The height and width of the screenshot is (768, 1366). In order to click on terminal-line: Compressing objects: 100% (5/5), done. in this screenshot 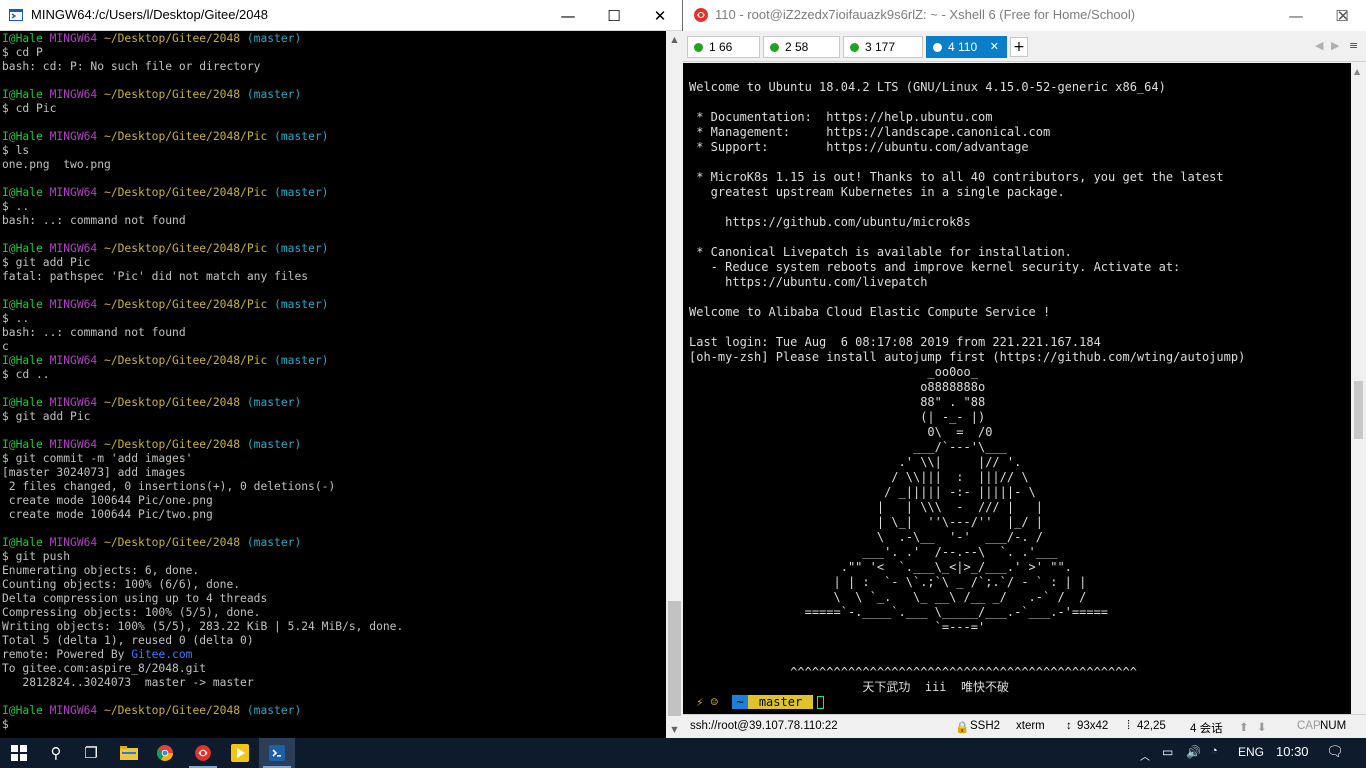, I will do `click(334, 613)`.